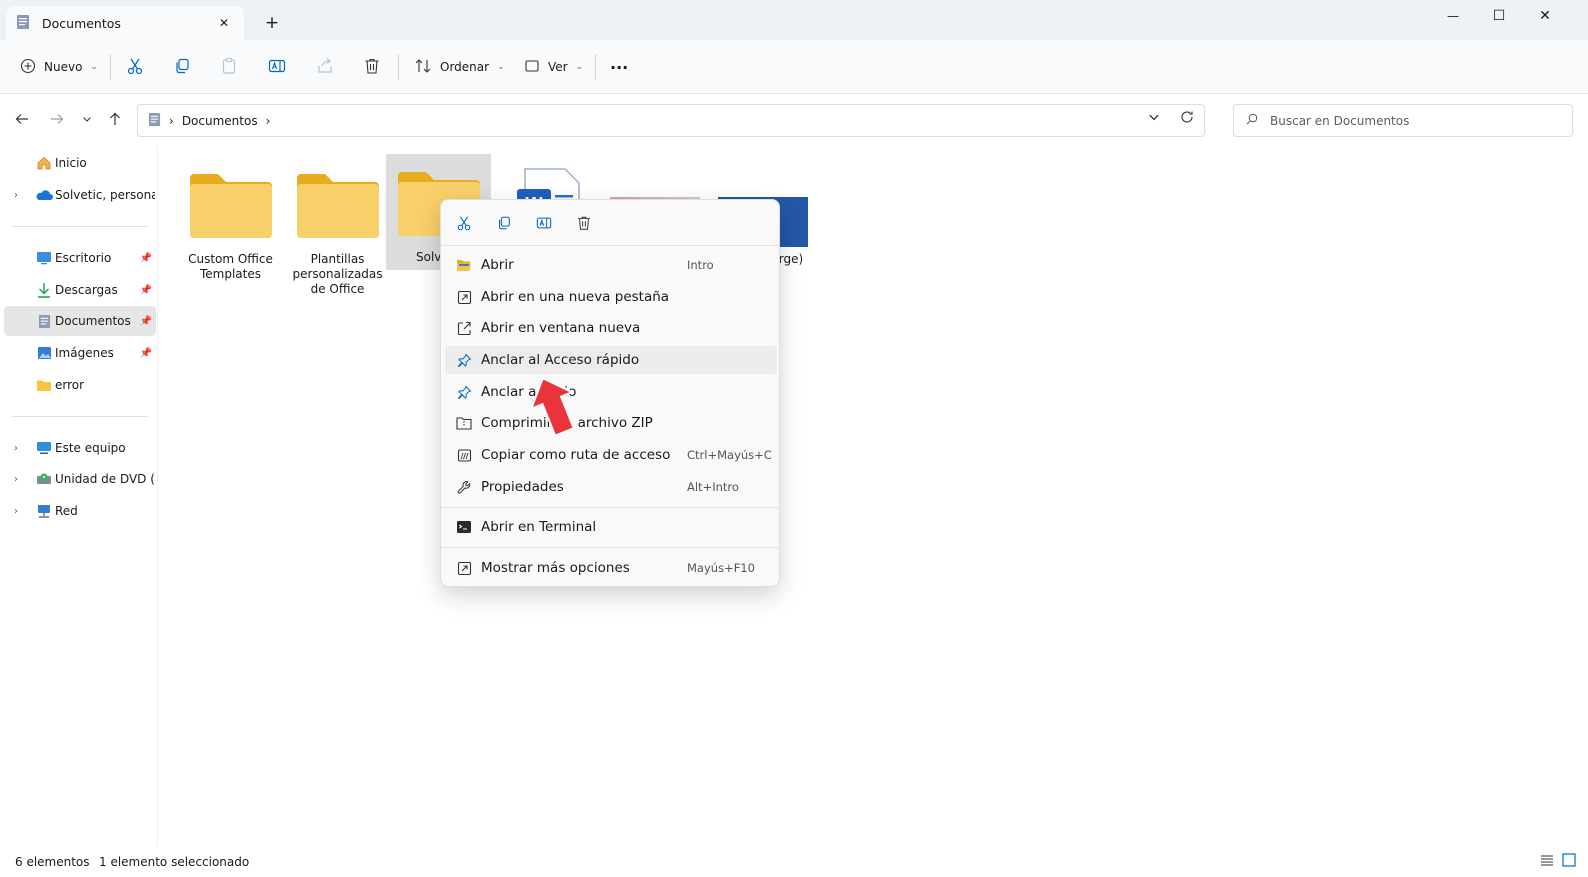 Image resolution: width=1588 pixels, height=877 pixels. I want to click on documents-icon, so click(44, 321).